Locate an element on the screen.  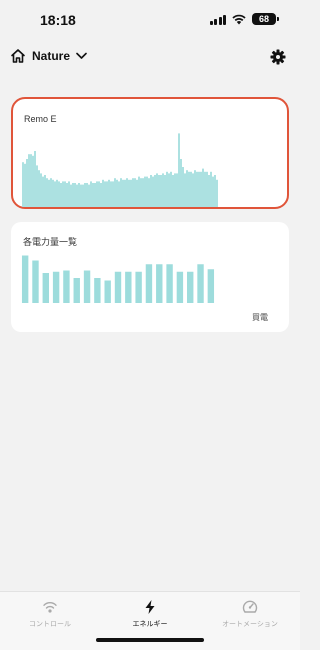
gear-icon is located at coordinates (278, 57).